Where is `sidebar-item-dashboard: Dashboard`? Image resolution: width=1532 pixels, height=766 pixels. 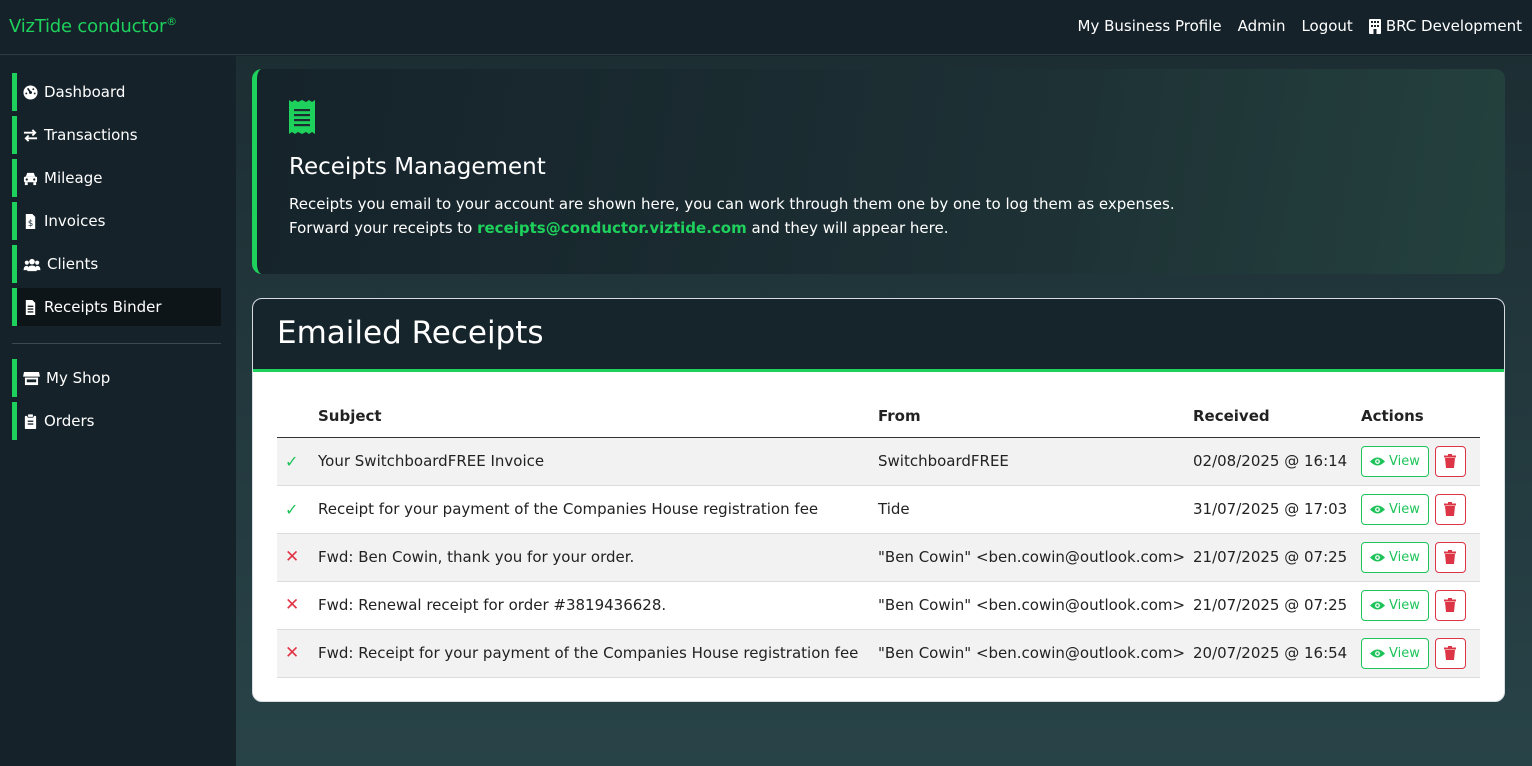 sidebar-item-dashboard: Dashboard is located at coordinates (116, 92).